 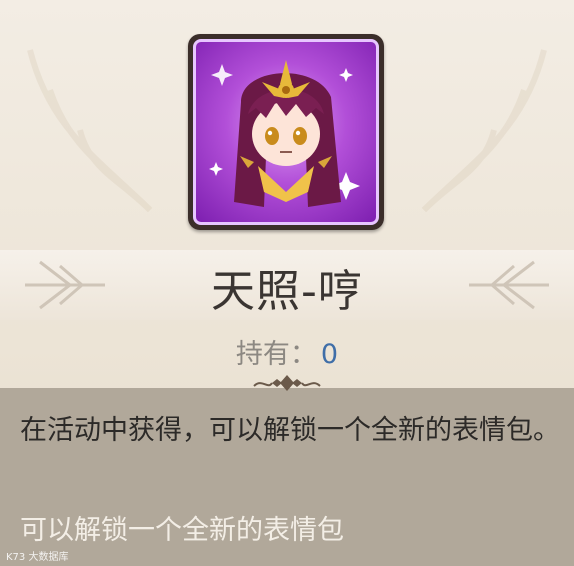 I want to click on item-icon-frame, so click(x=286, y=132).